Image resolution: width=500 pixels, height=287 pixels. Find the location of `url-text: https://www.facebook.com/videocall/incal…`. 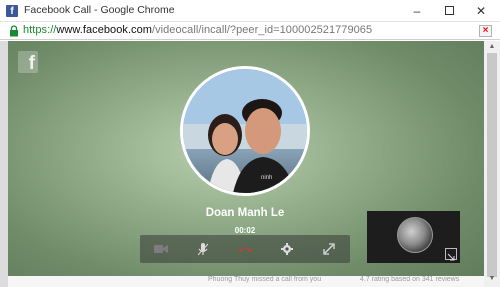

url-text: https://www.facebook.com/videocall/incal… is located at coordinates (197, 30).